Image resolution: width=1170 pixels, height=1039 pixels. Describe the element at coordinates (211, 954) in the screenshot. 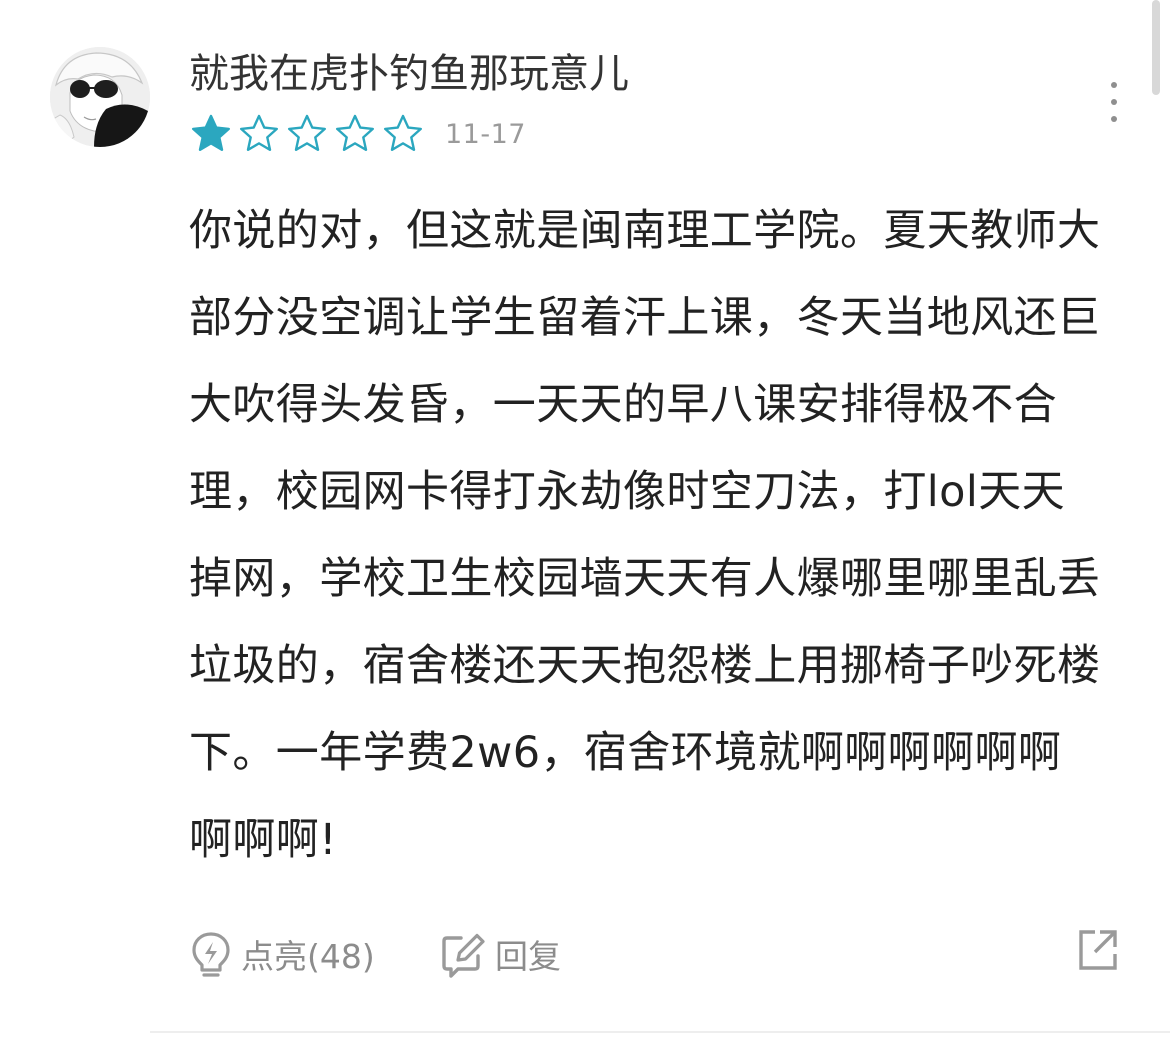

I see `lightbulb-icon` at that location.